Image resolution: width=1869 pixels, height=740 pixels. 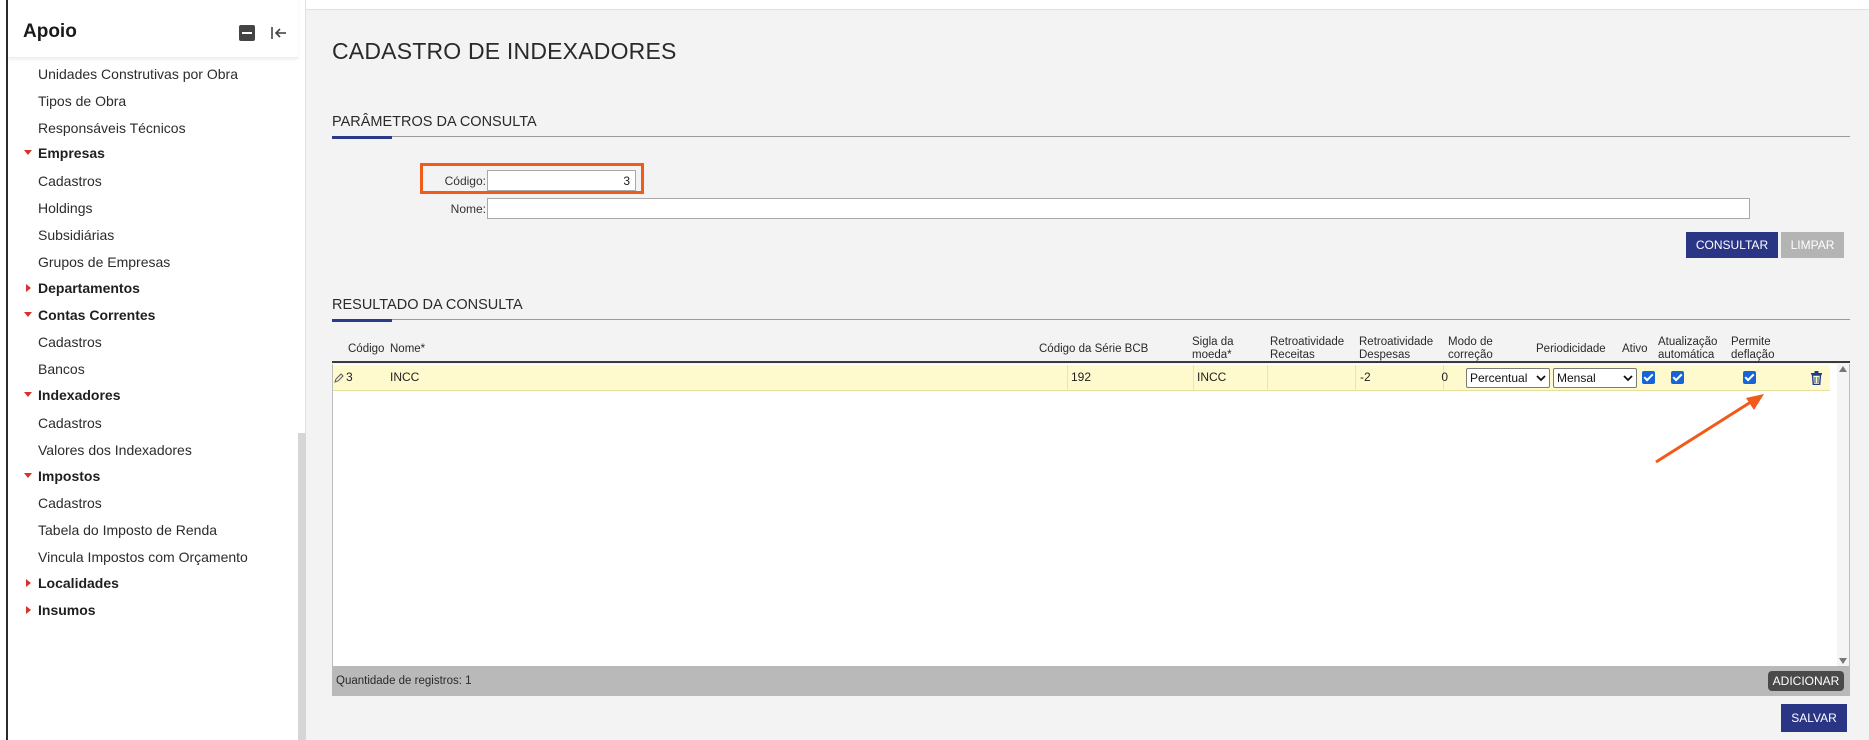 I want to click on sidebar-item-responsaveis-tecnicos: Responsáveis Técnicos, so click(x=112, y=128).